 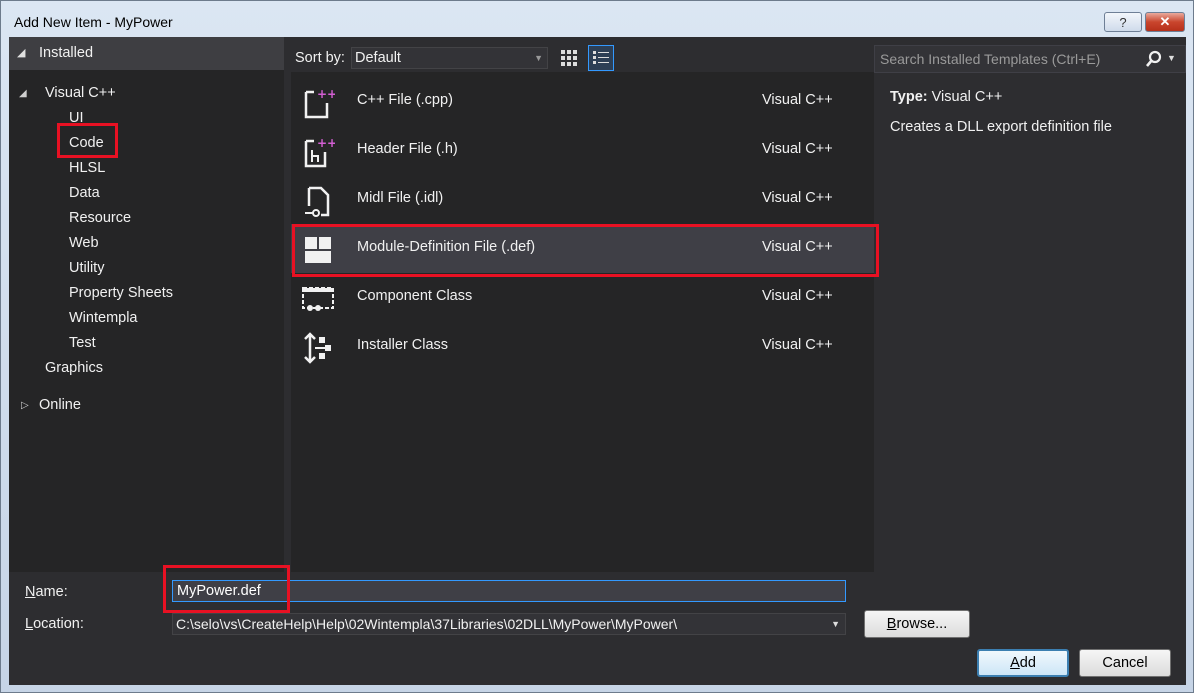 What do you see at coordinates (226, 589) in the screenshot?
I see `name-highlight-box` at bounding box center [226, 589].